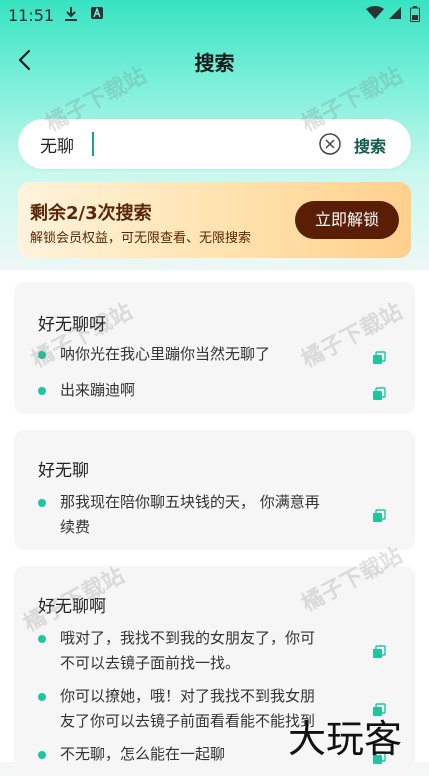 This screenshot has width=429, height=776. What do you see at coordinates (188, 721) in the screenshot?
I see `reply-text: 友了你可以去镜子前面看看能不能找到` at bounding box center [188, 721].